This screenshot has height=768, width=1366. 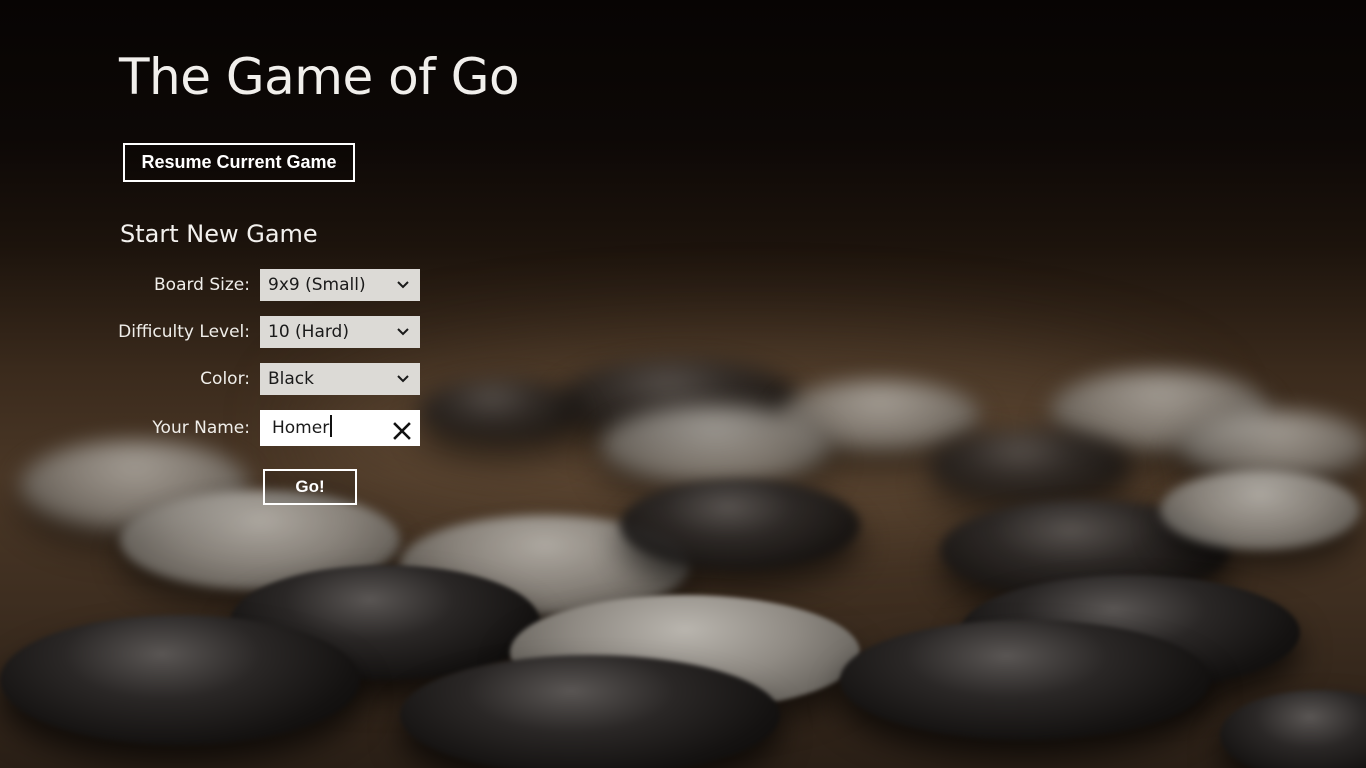 I want to click on go-button: Go!, so click(x=310, y=487).